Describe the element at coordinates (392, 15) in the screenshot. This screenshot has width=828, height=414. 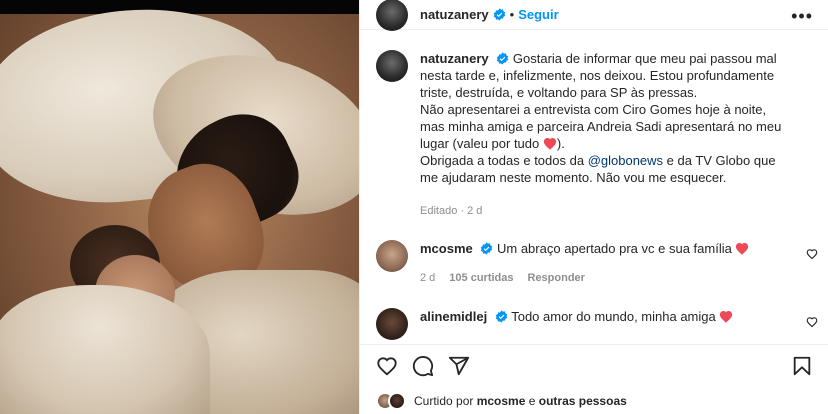
I see `author-avatar` at that location.